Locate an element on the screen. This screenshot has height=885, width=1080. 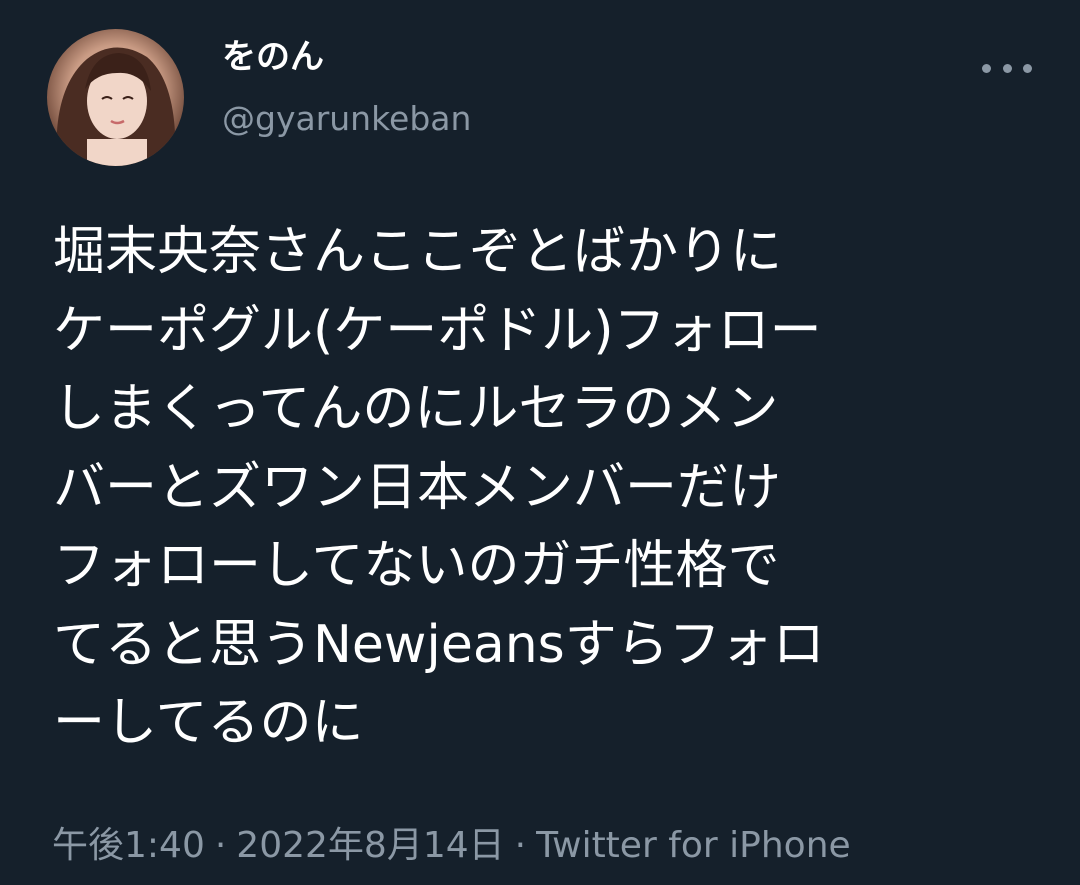
tweet-time: 午後1:40 is located at coordinates (128, 845).